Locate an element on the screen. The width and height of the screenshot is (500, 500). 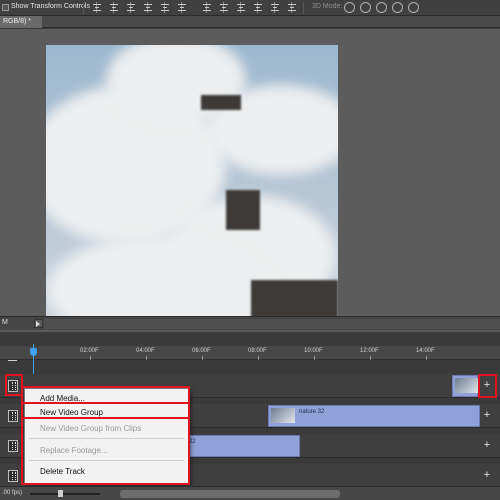
3d-mode-label: 3D Mode: is located at coordinates (327, 6).